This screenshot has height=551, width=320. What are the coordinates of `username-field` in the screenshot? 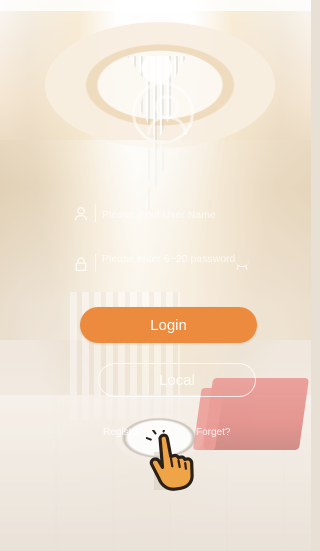 It's located at (161, 214).